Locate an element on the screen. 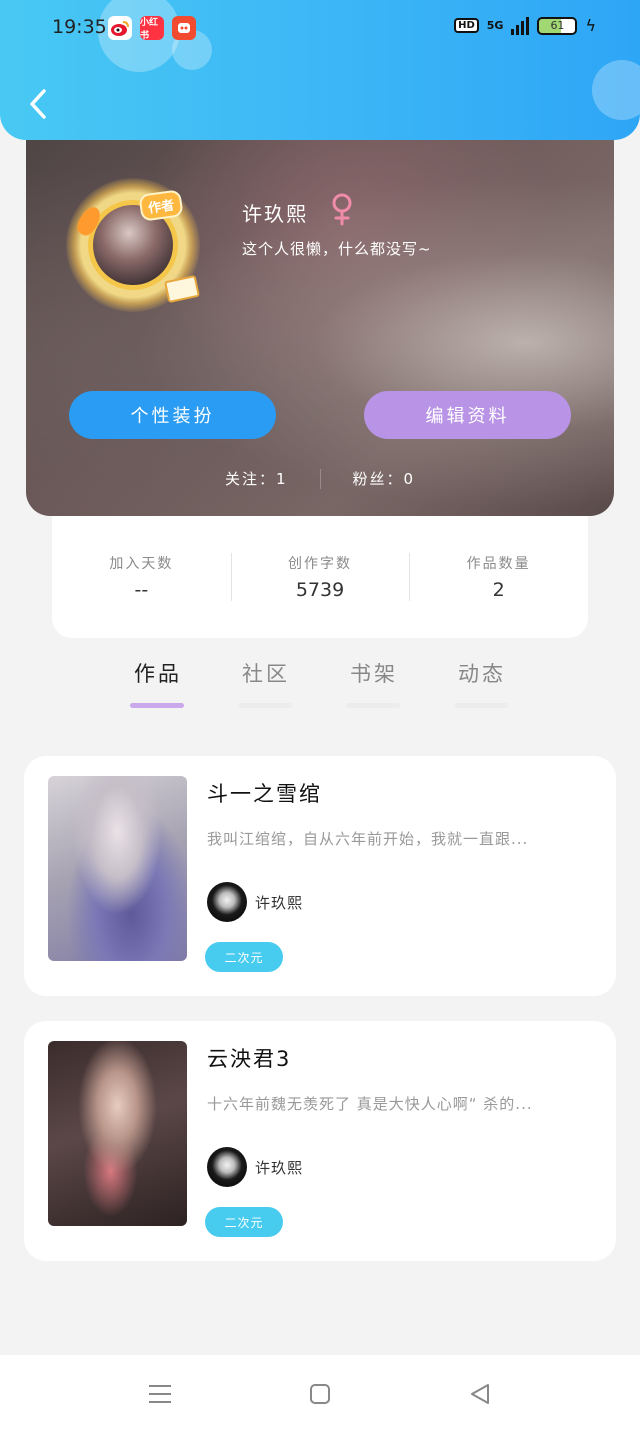 This screenshot has width=640, height=1433. tab-bookshelf: 书架 is located at coordinates (374, 684).